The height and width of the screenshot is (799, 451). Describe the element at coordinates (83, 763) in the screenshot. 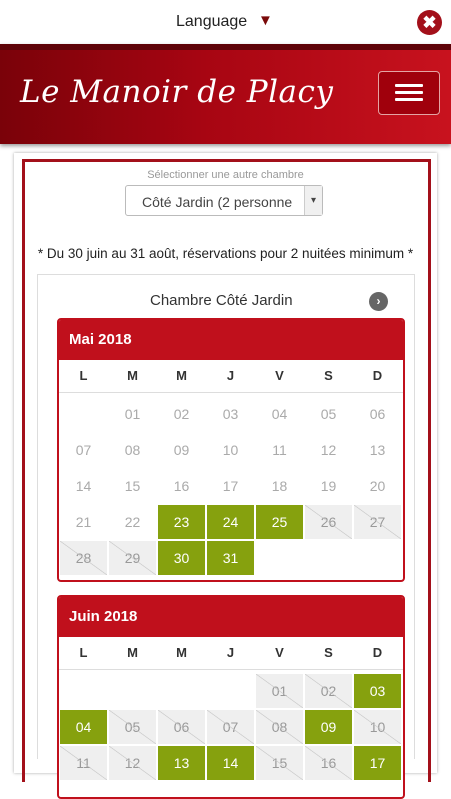

I see `calendar-day-booked: 11` at that location.